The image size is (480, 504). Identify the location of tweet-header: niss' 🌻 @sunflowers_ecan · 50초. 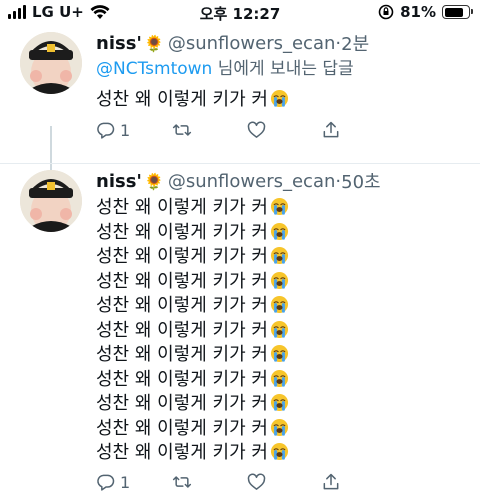
(282, 181).